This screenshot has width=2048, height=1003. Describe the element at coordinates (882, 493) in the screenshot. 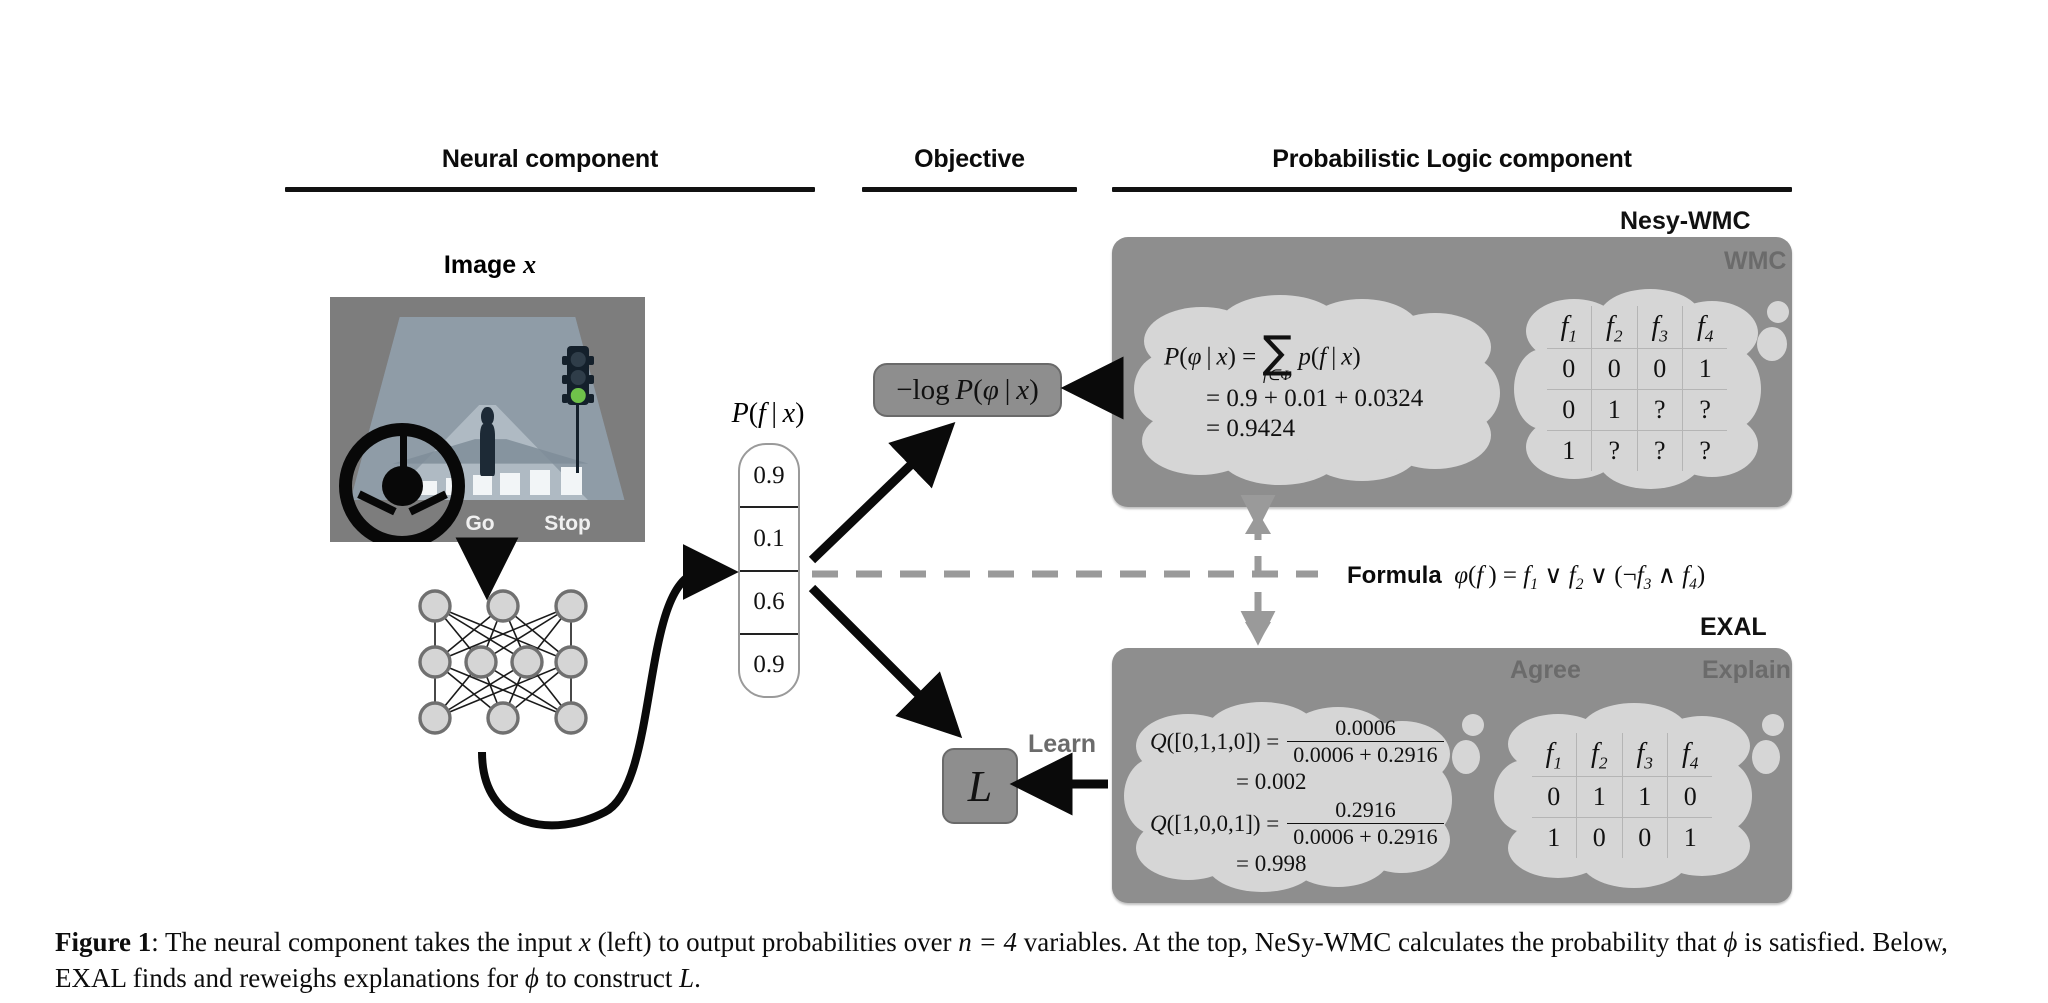

I see `arrow-probbar-to-objective` at that location.